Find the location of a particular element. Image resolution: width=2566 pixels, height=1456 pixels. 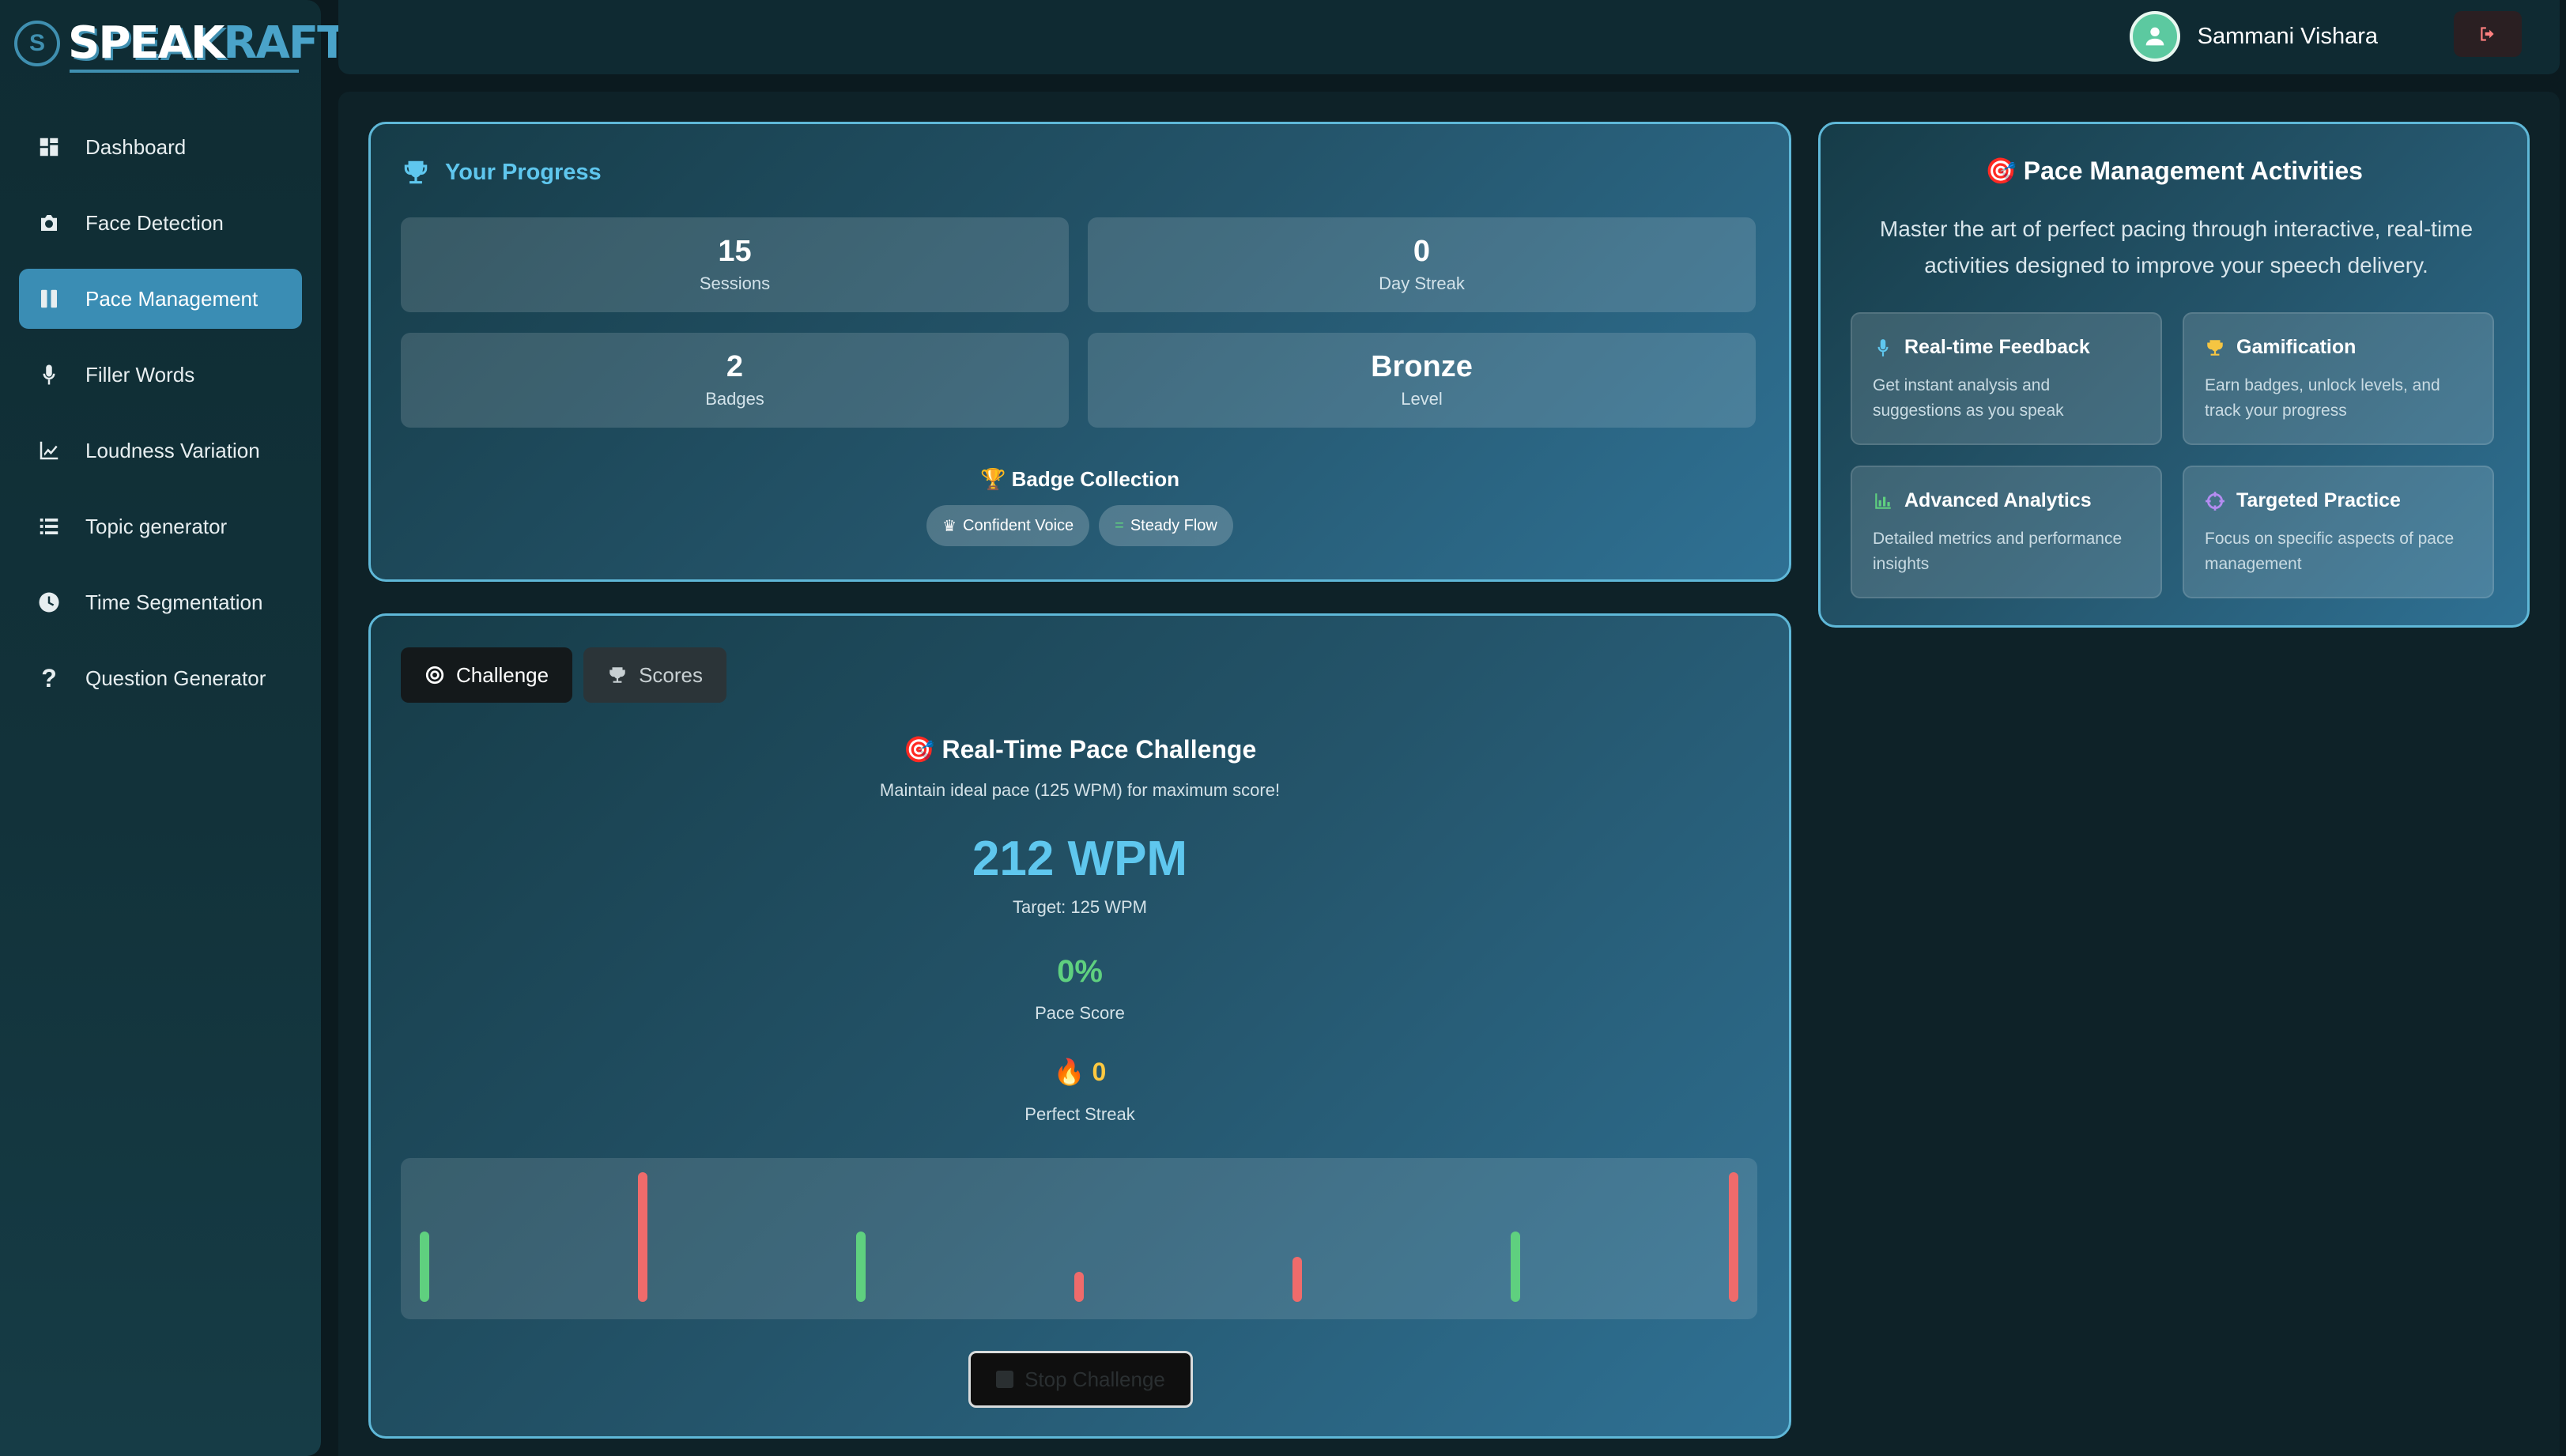

logo-underline is located at coordinates (184, 71).